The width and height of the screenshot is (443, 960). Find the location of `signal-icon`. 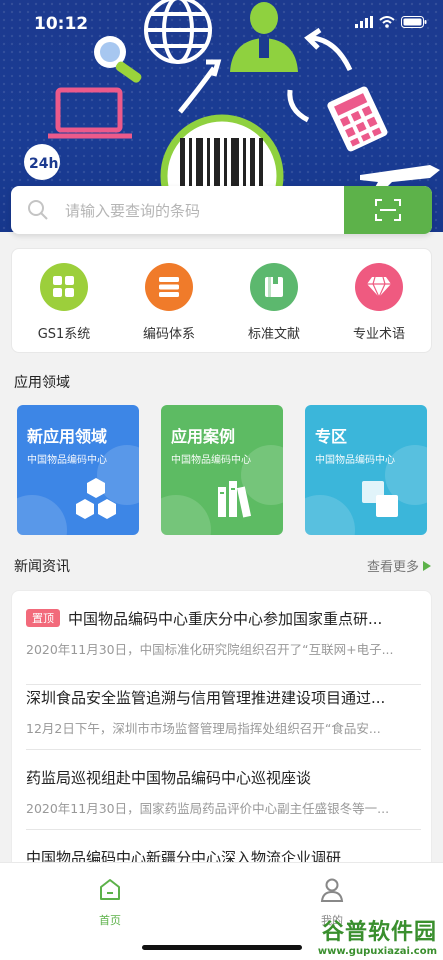

signal-icon is located at coordinates (364, 22).